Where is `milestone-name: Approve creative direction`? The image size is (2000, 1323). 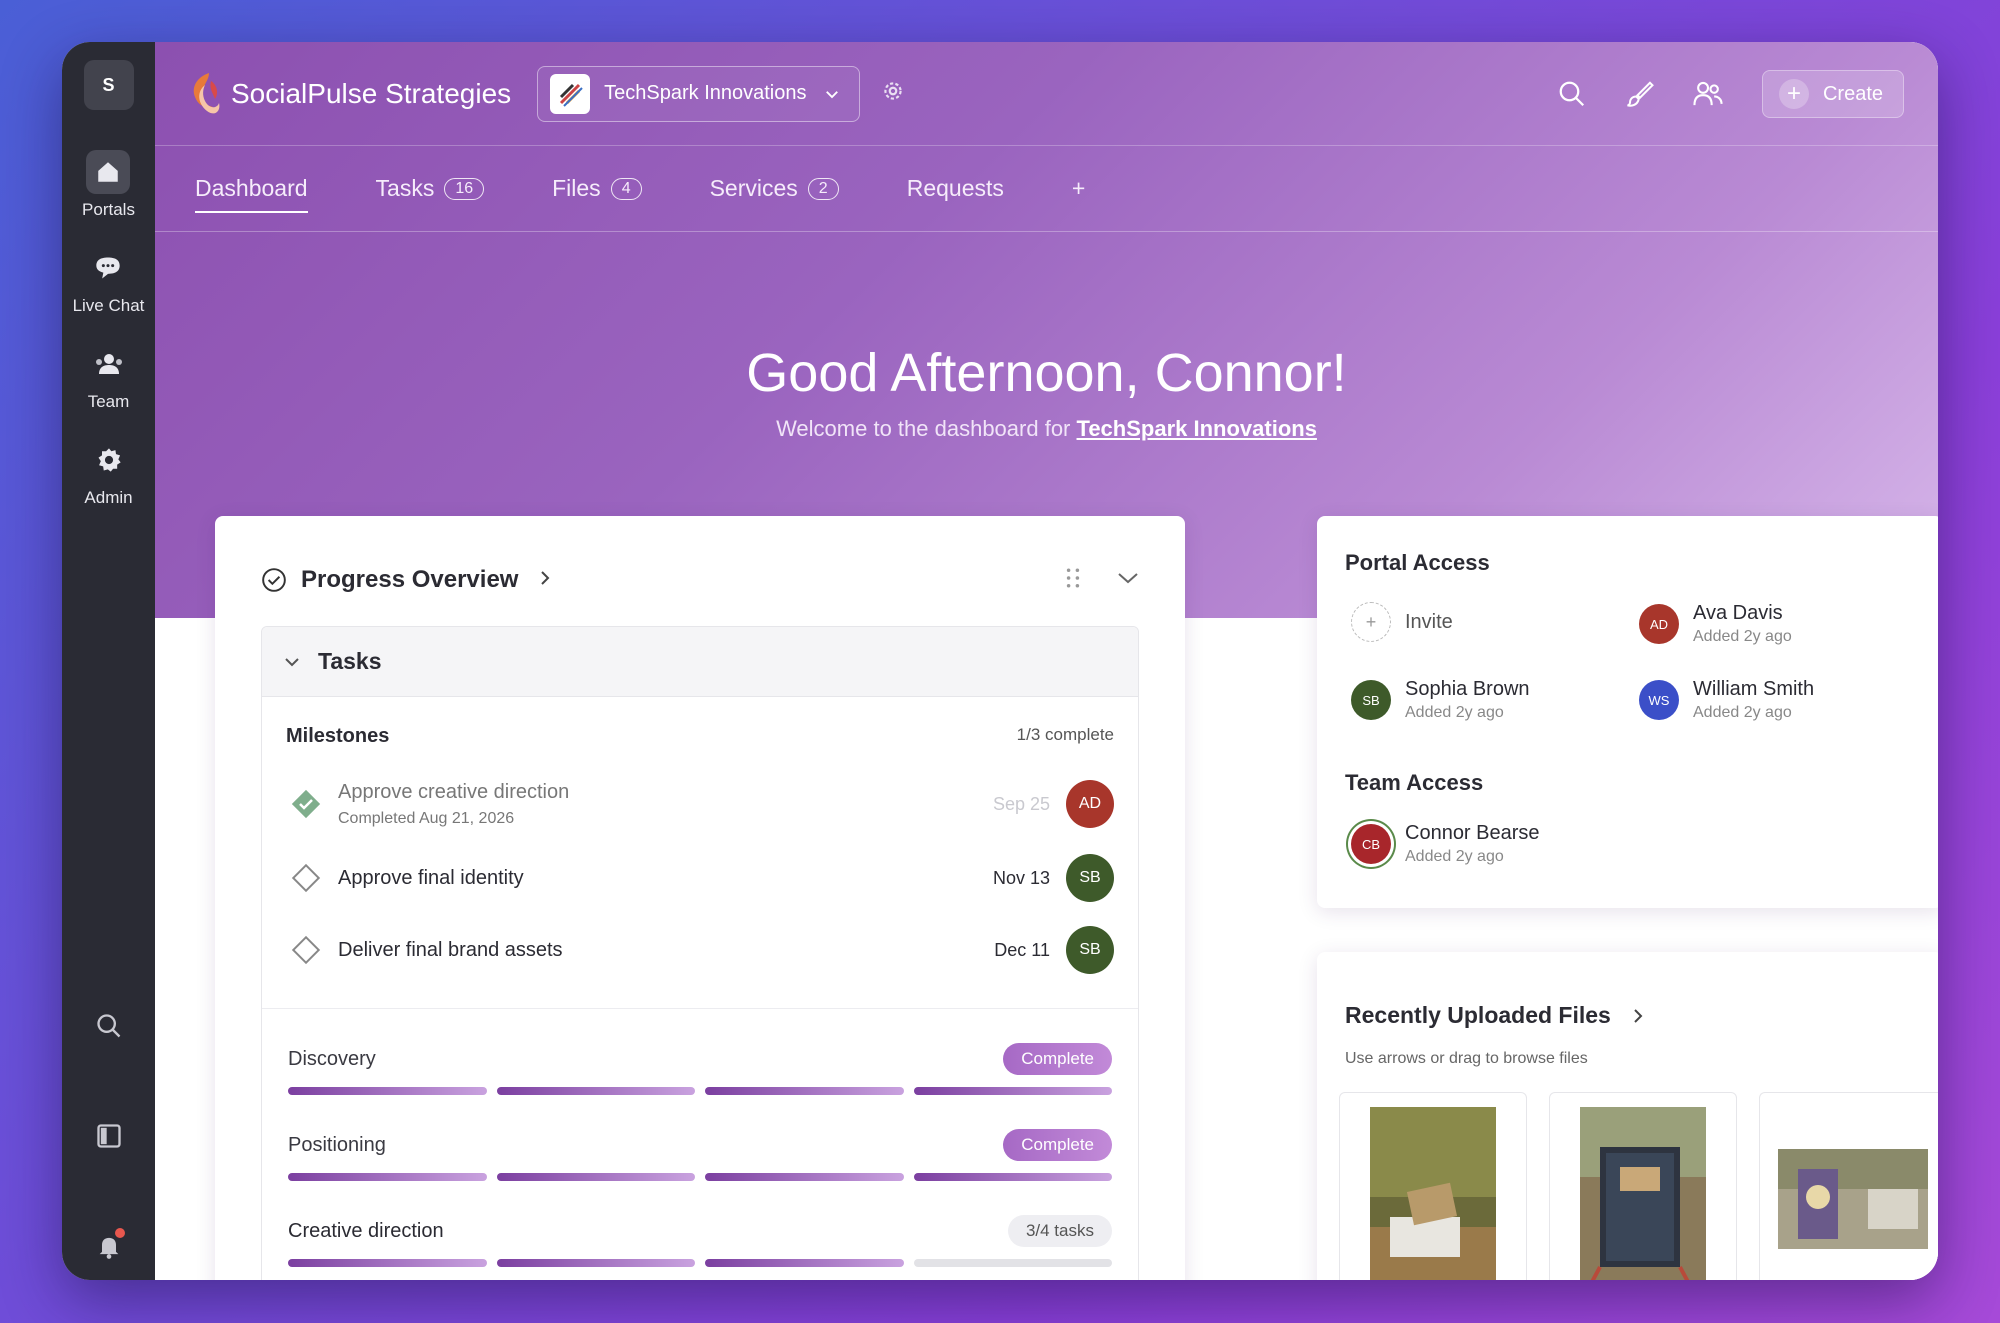
milestone-name: Approve creative direction is located at coordinates (454, 791).